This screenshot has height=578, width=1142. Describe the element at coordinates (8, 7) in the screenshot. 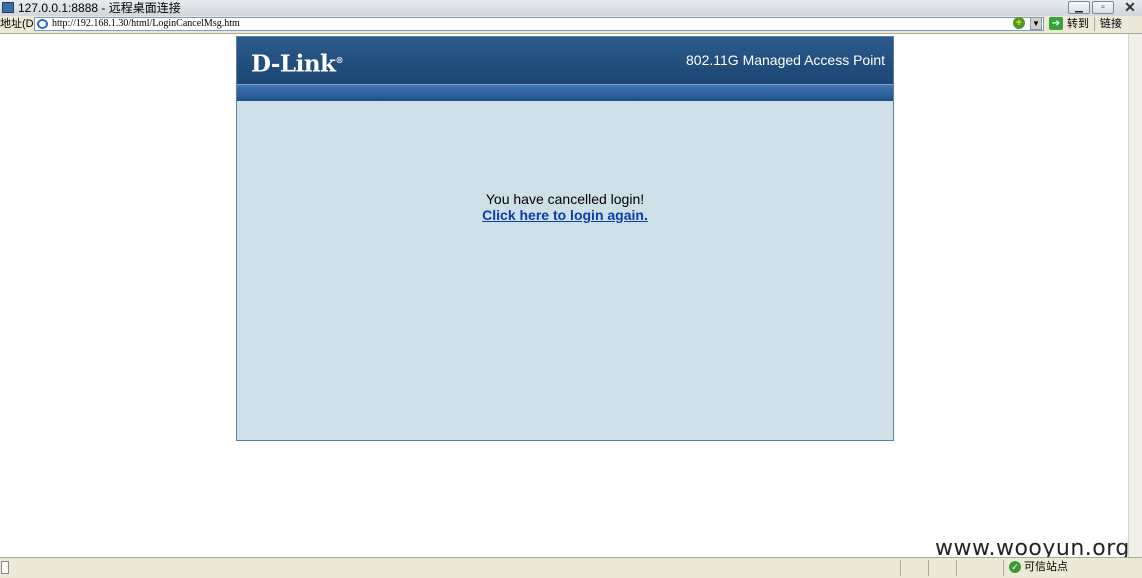

I see `remote-desktop-icon` at that location.